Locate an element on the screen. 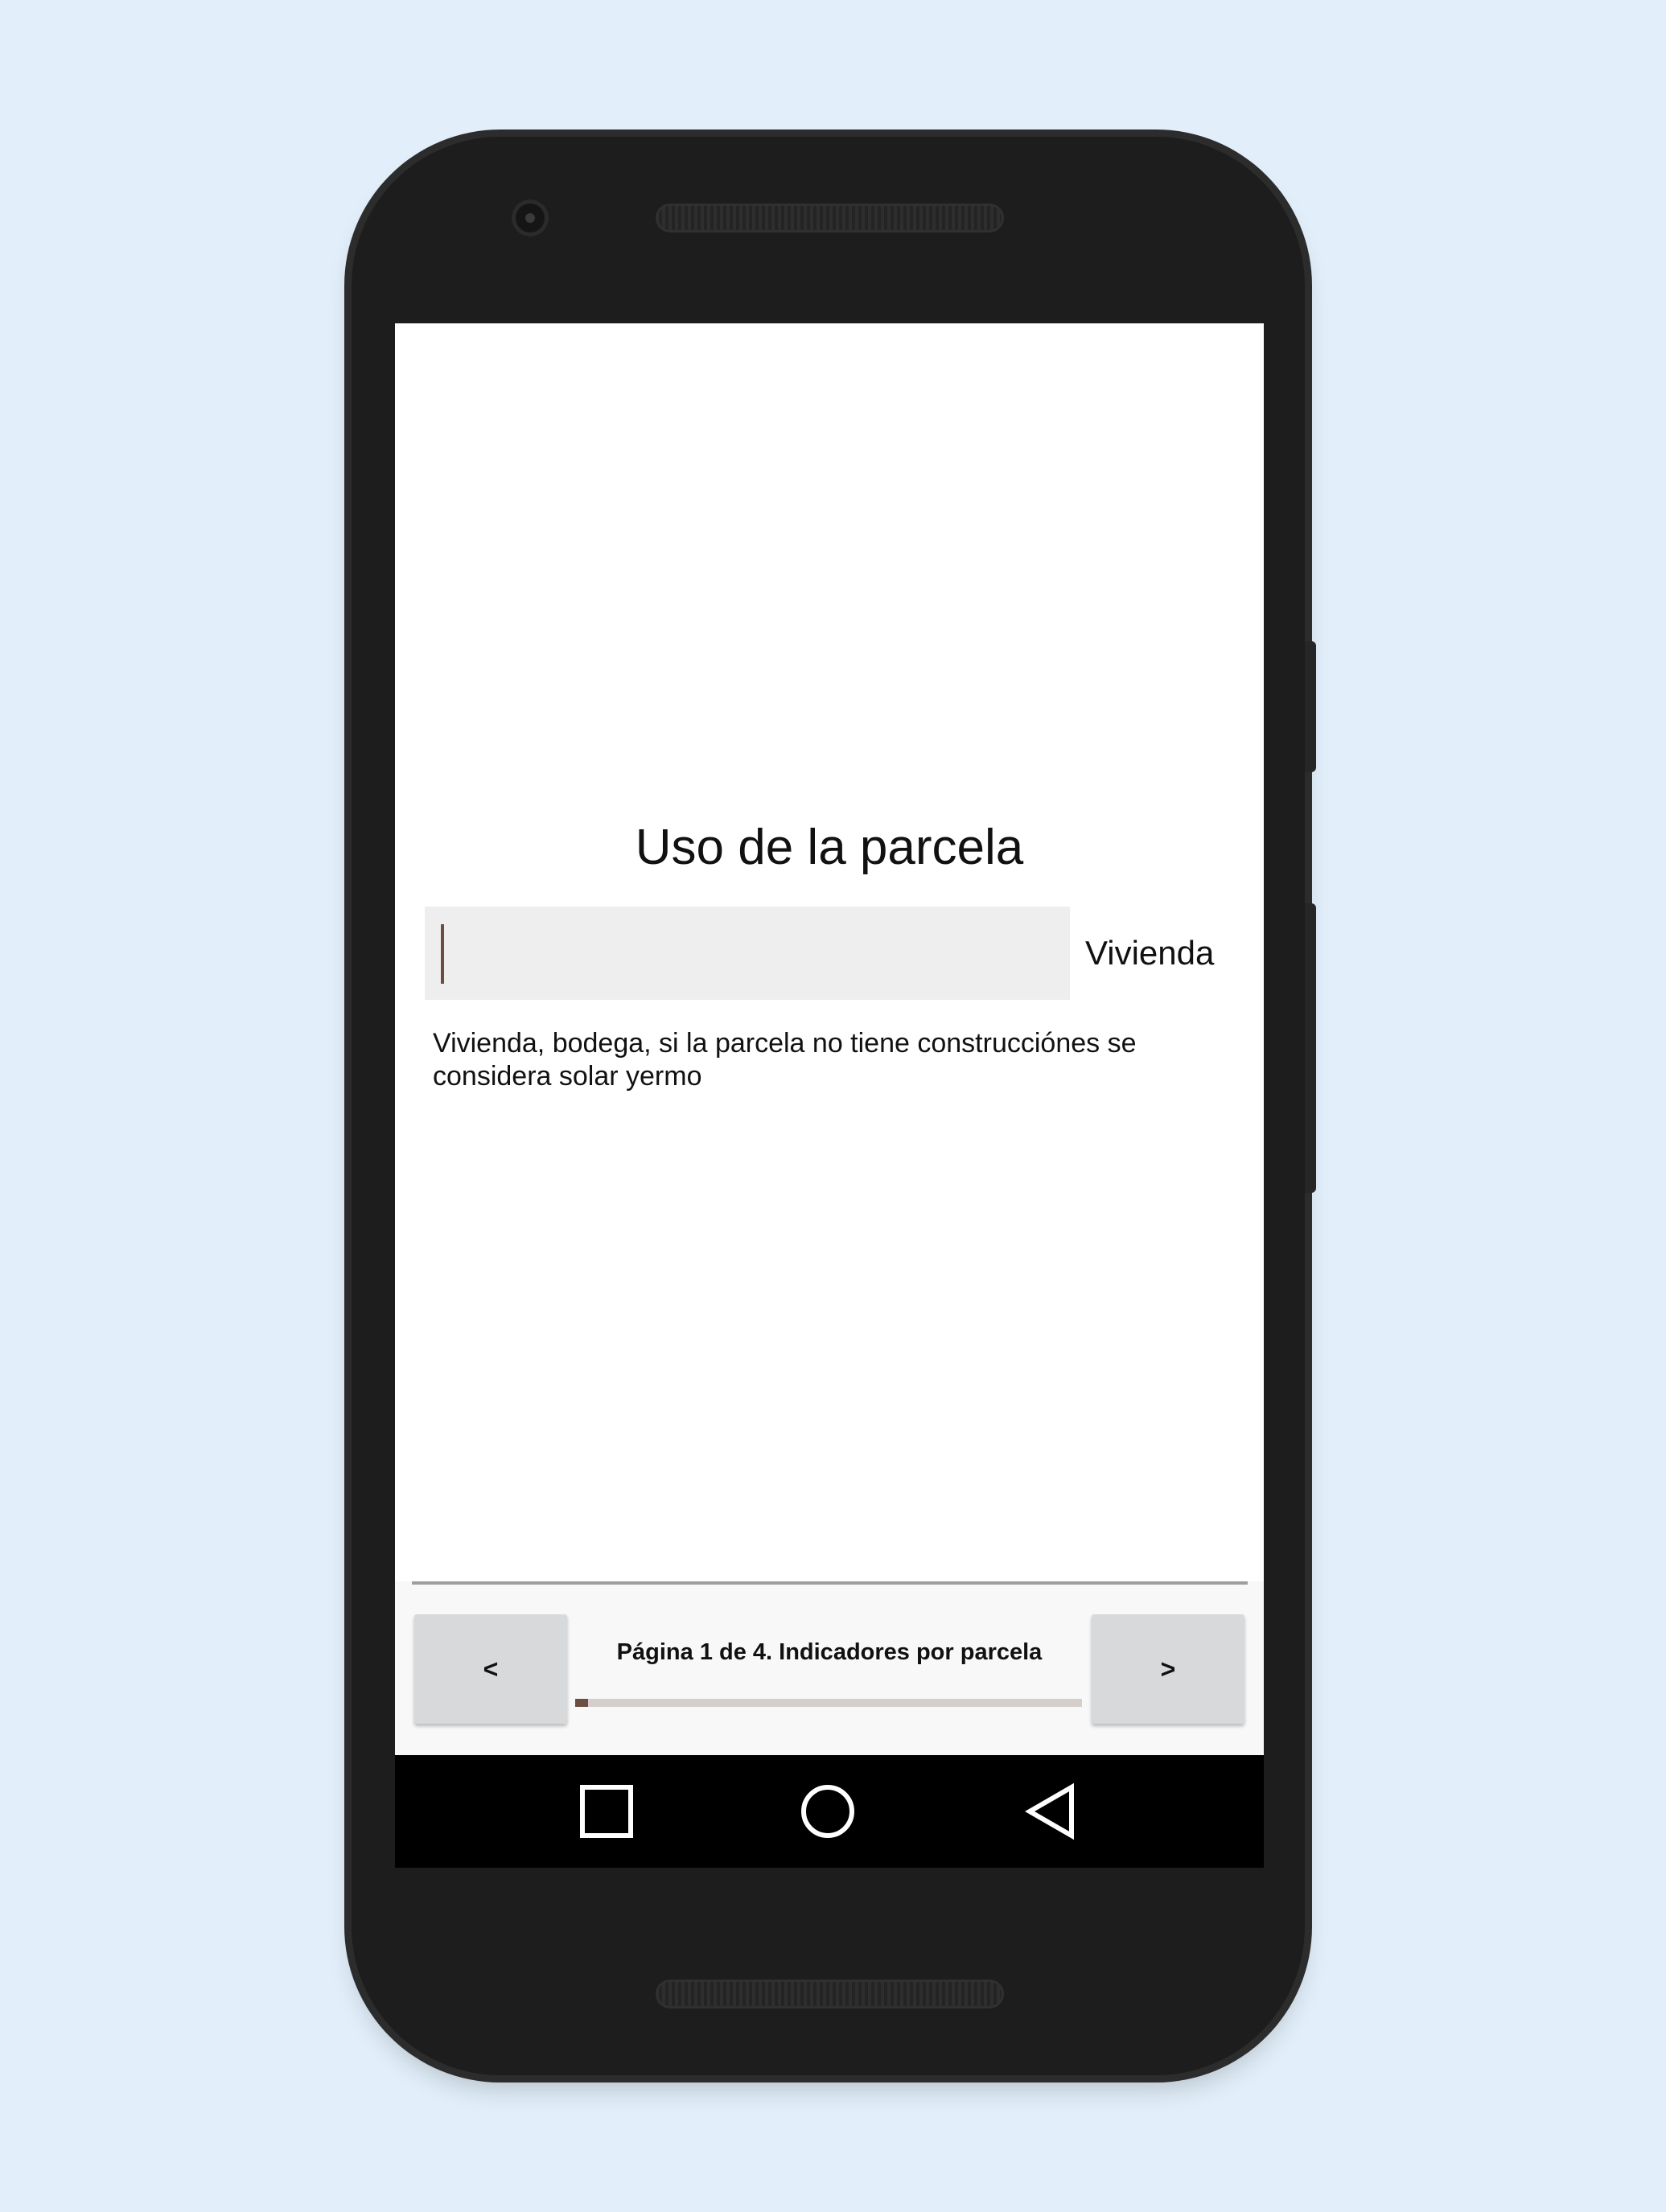  next-page-button: > is located at coordinates (1168, 1669).